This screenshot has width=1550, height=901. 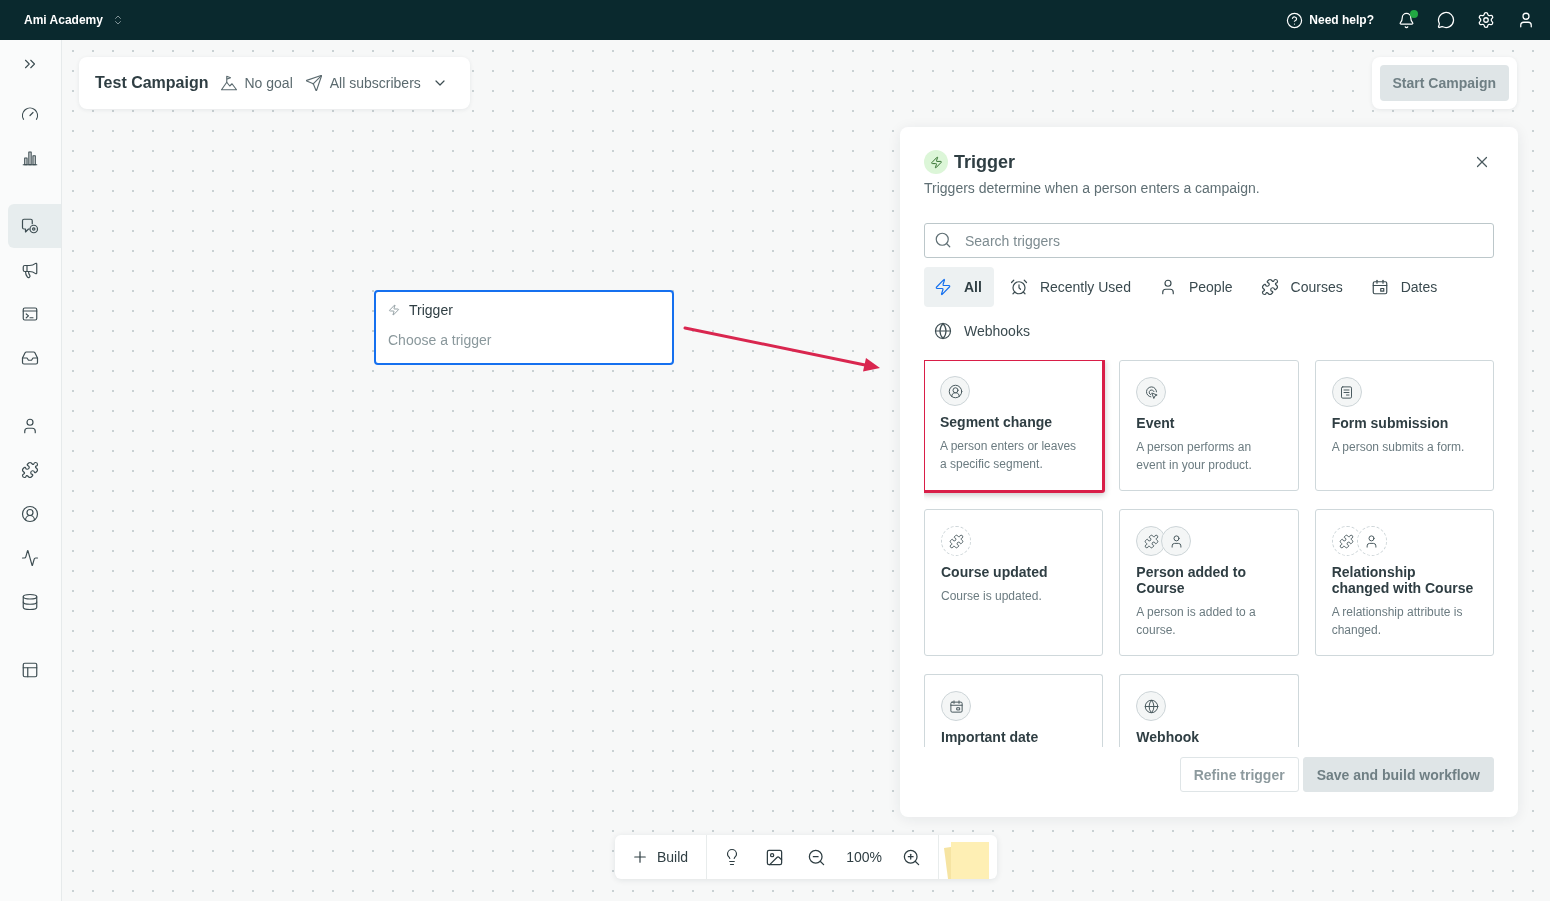 I want to click on trigger-card: Important date, so click(x=1014, y=710).